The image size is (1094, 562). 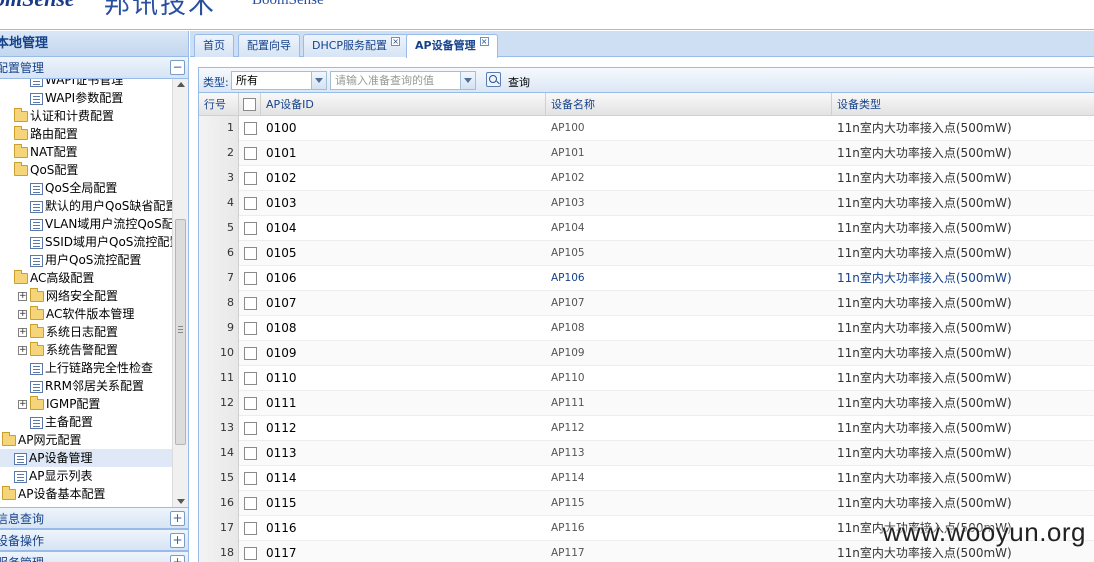 What do you see at coordinates (646, 178) in the screenshot?
I see `table-row: 3 0102 AP102 11n室内大功率接入点(500mW)` at bounding box center [646, 178].